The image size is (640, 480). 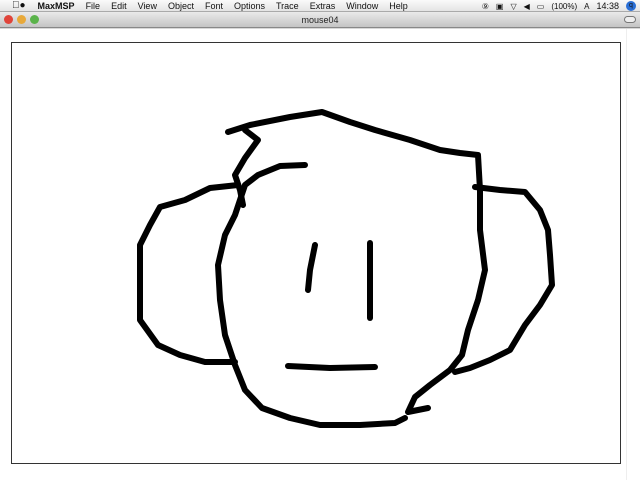 What do you see at coordinates (500, 6) in the screenshot?
I see `display-icon: ▣` at bounding box center [500, 6].